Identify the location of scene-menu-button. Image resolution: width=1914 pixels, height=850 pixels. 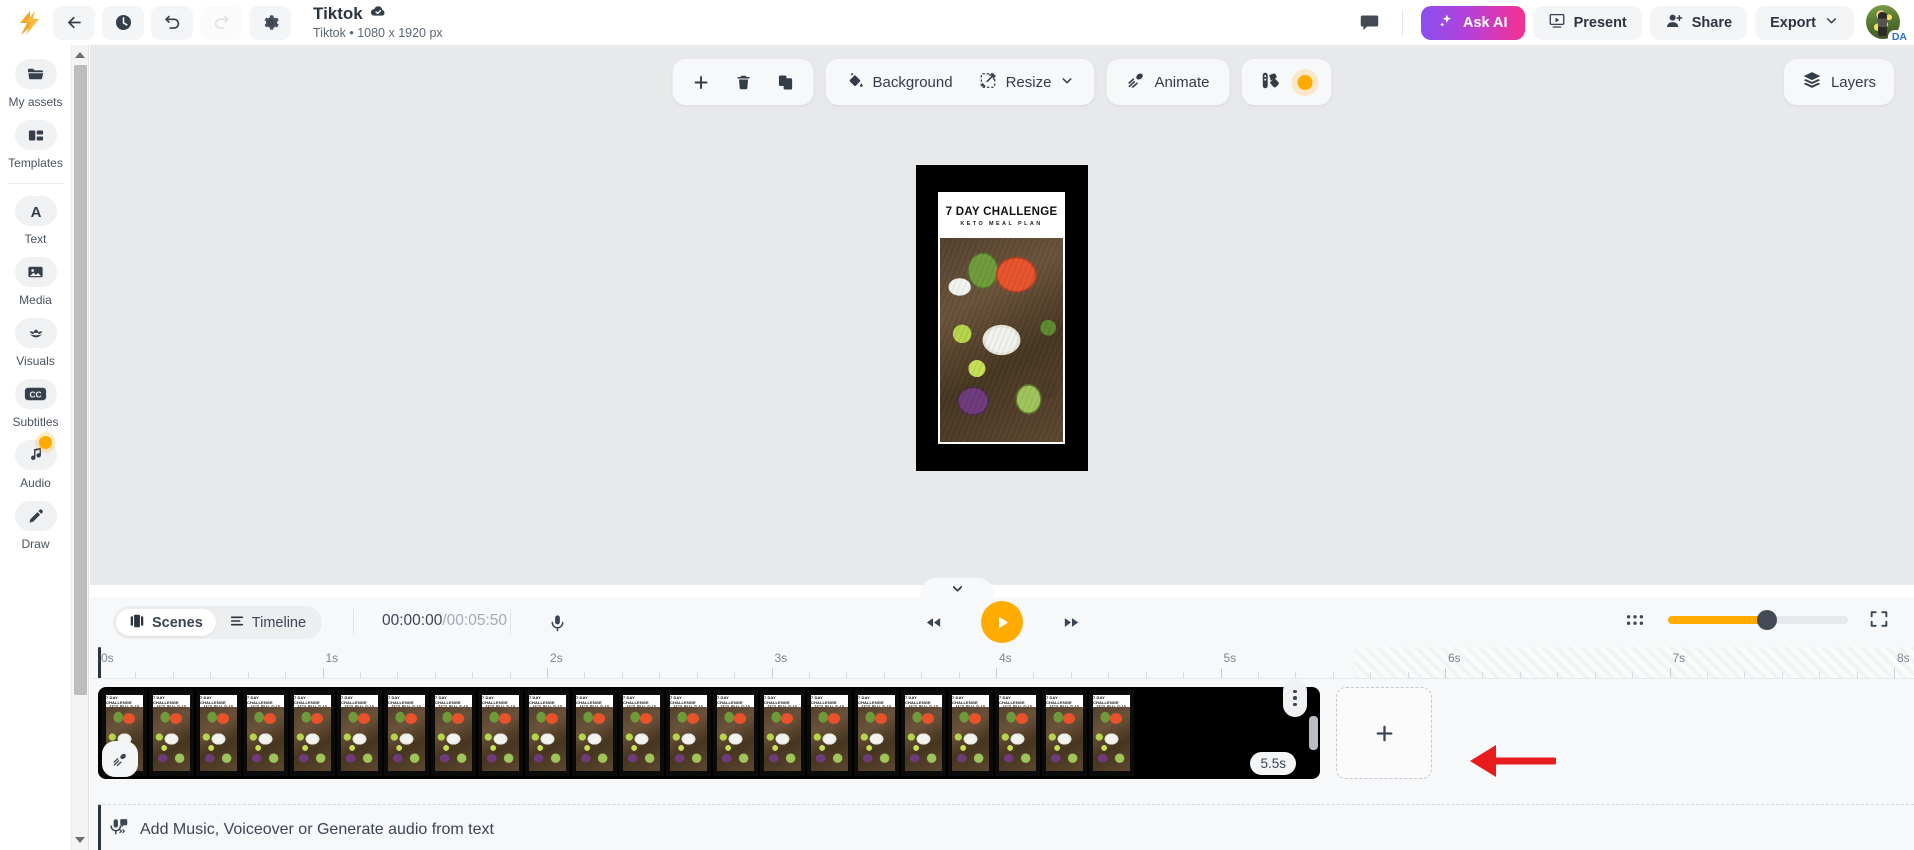
(1295, 698).